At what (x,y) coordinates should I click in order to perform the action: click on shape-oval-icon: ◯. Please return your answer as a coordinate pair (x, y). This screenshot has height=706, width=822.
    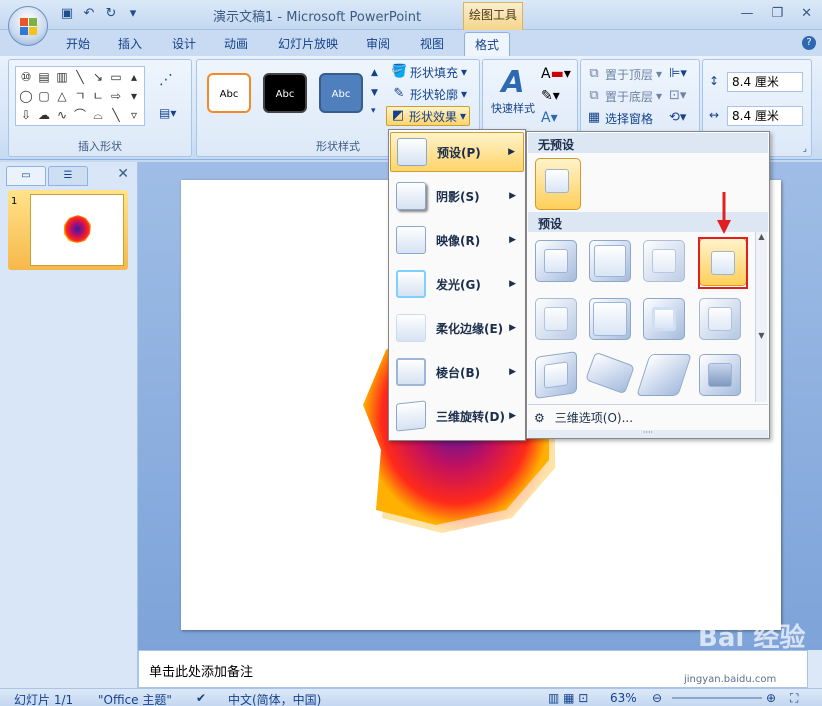
    Looking at the image, I should click on (26, 96).